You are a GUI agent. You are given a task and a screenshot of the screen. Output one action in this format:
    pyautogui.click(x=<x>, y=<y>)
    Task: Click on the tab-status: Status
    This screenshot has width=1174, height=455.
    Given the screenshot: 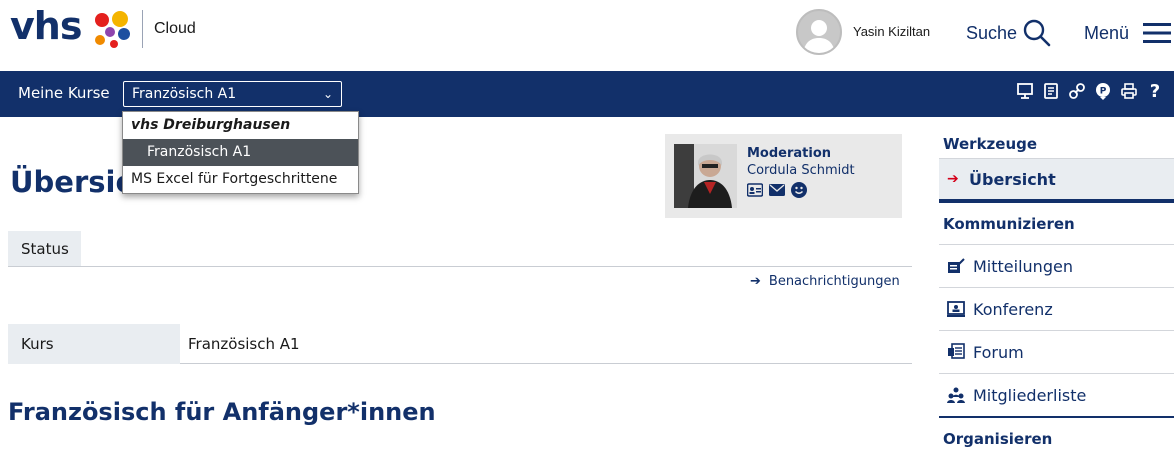 What is the action you would take?
    pyautogui.click(x=44, y=249)
    